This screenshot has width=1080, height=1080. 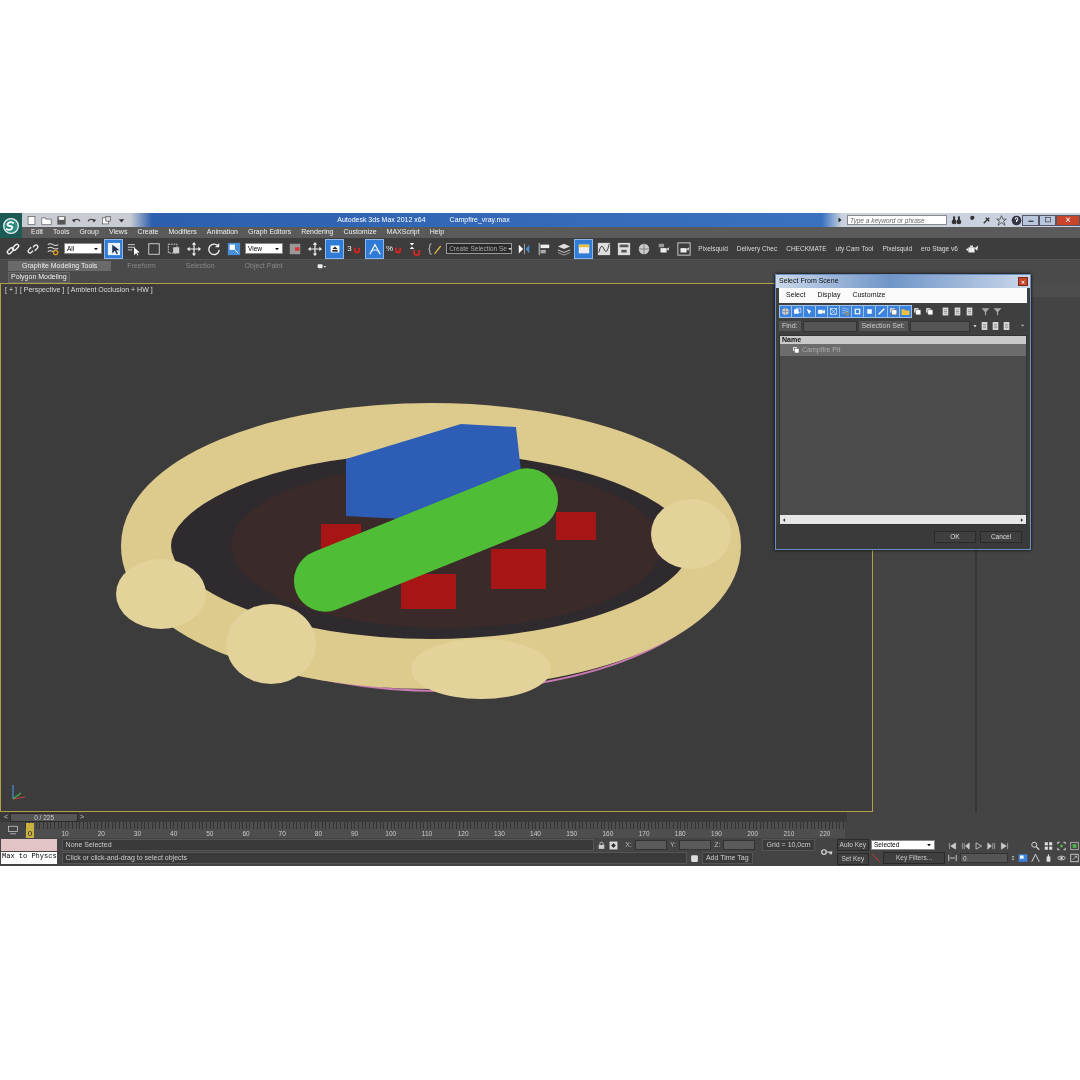 What do you see at coordinates (46, 220) in the screenshot?
I see `open-folder-icon` at bounding box center [46, 220].